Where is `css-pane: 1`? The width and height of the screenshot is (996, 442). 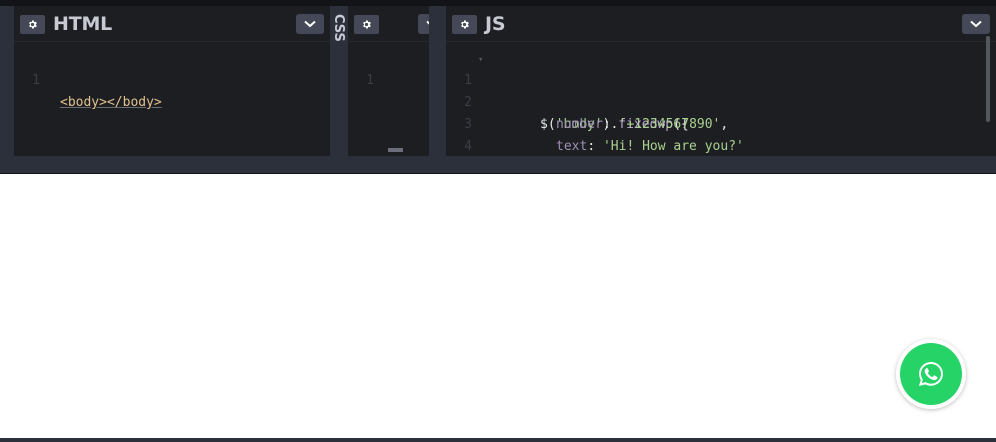 css-pane: 1 is located at coordinates (388, 81).